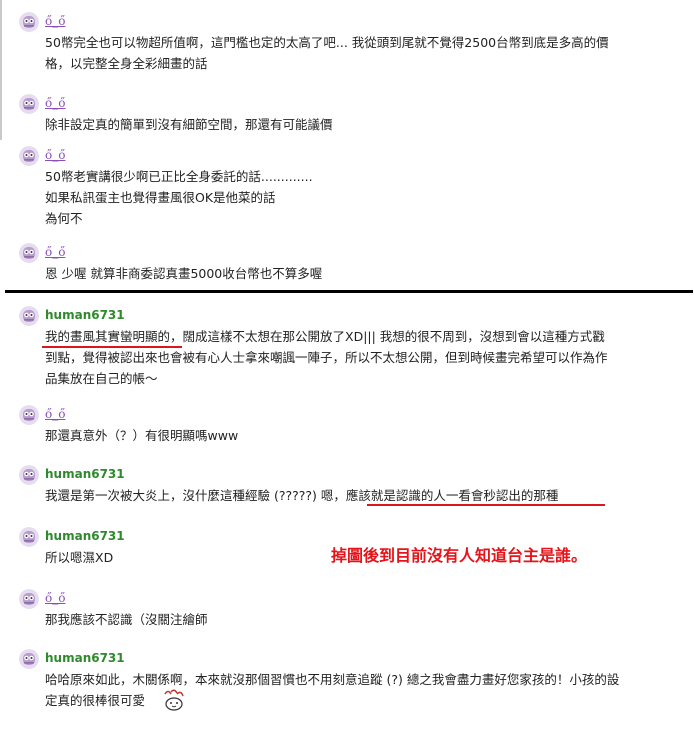 Image resolution: width=694 pixels, height=746 pixels. I want to click on paw-emoji-icon, so click(174, 700).